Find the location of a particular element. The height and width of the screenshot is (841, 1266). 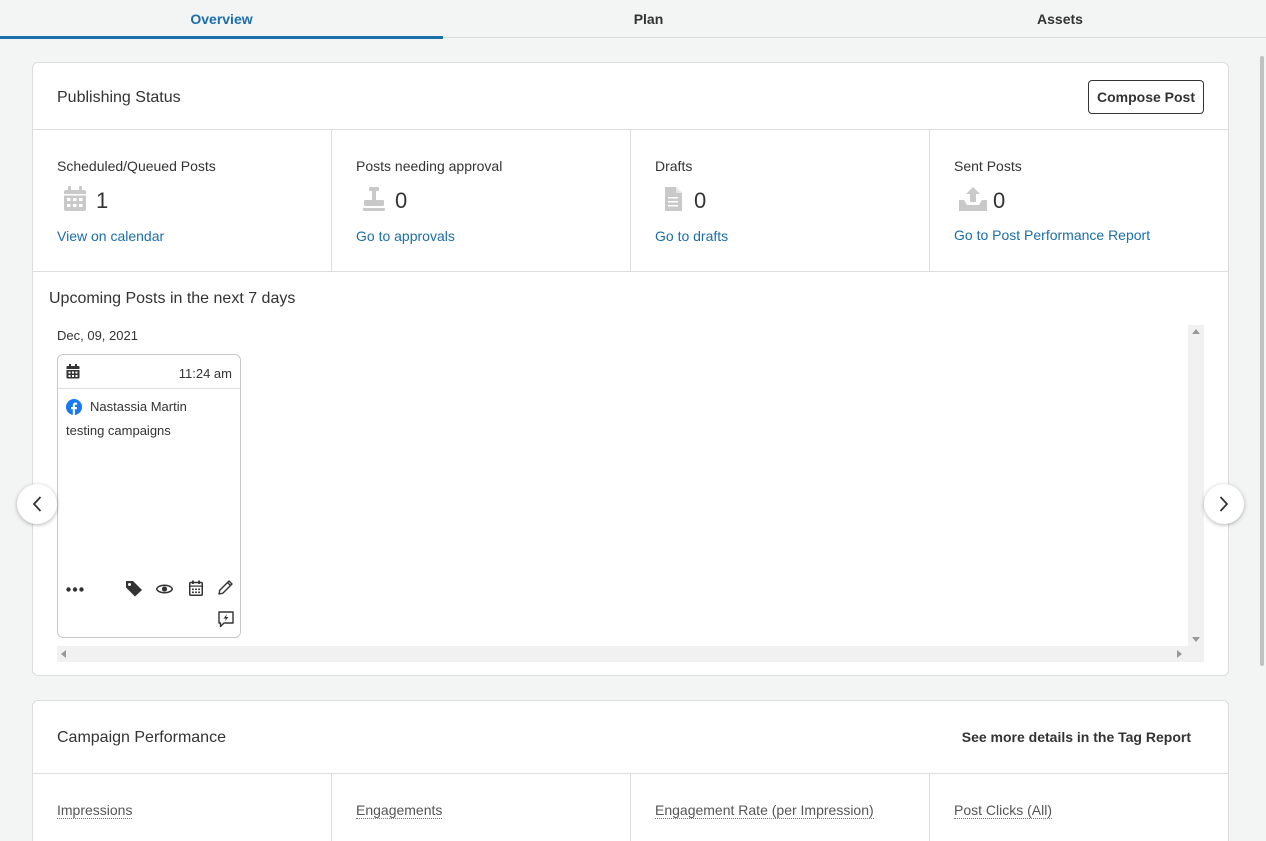

metric-label: Impressions is located at coordinates (95, 810).